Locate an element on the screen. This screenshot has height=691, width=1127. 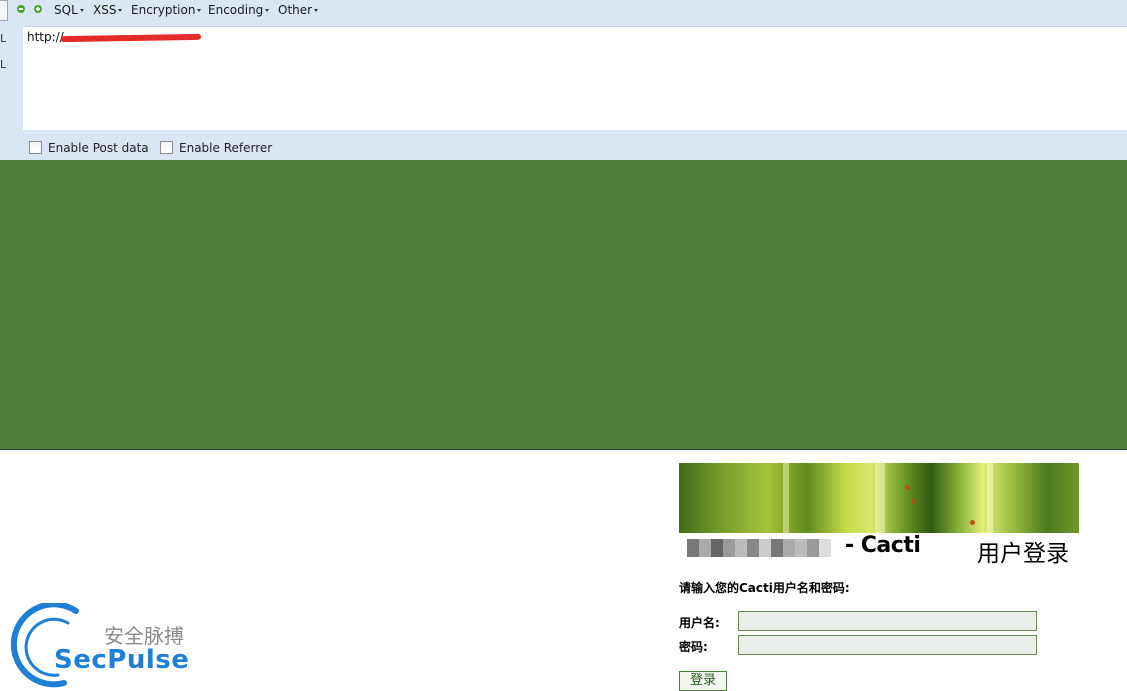
username-input is located at coordinates (887, 621).